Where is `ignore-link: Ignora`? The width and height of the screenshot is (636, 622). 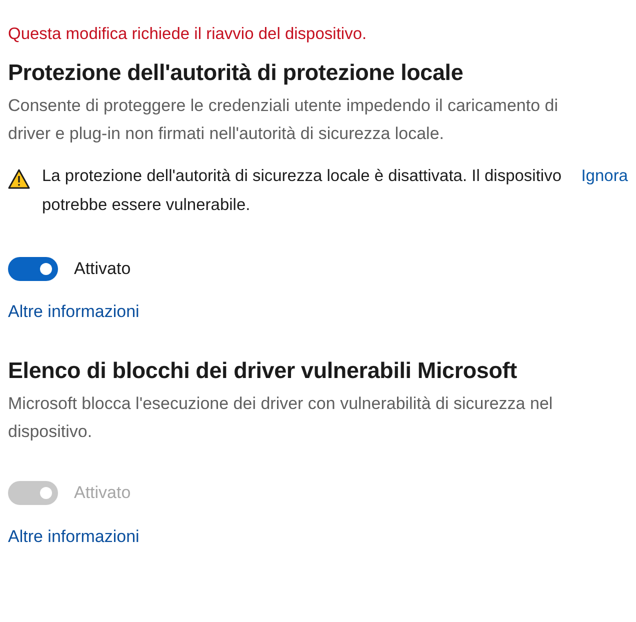 ignore-link: Ignora is located at coordinates (604, 176).